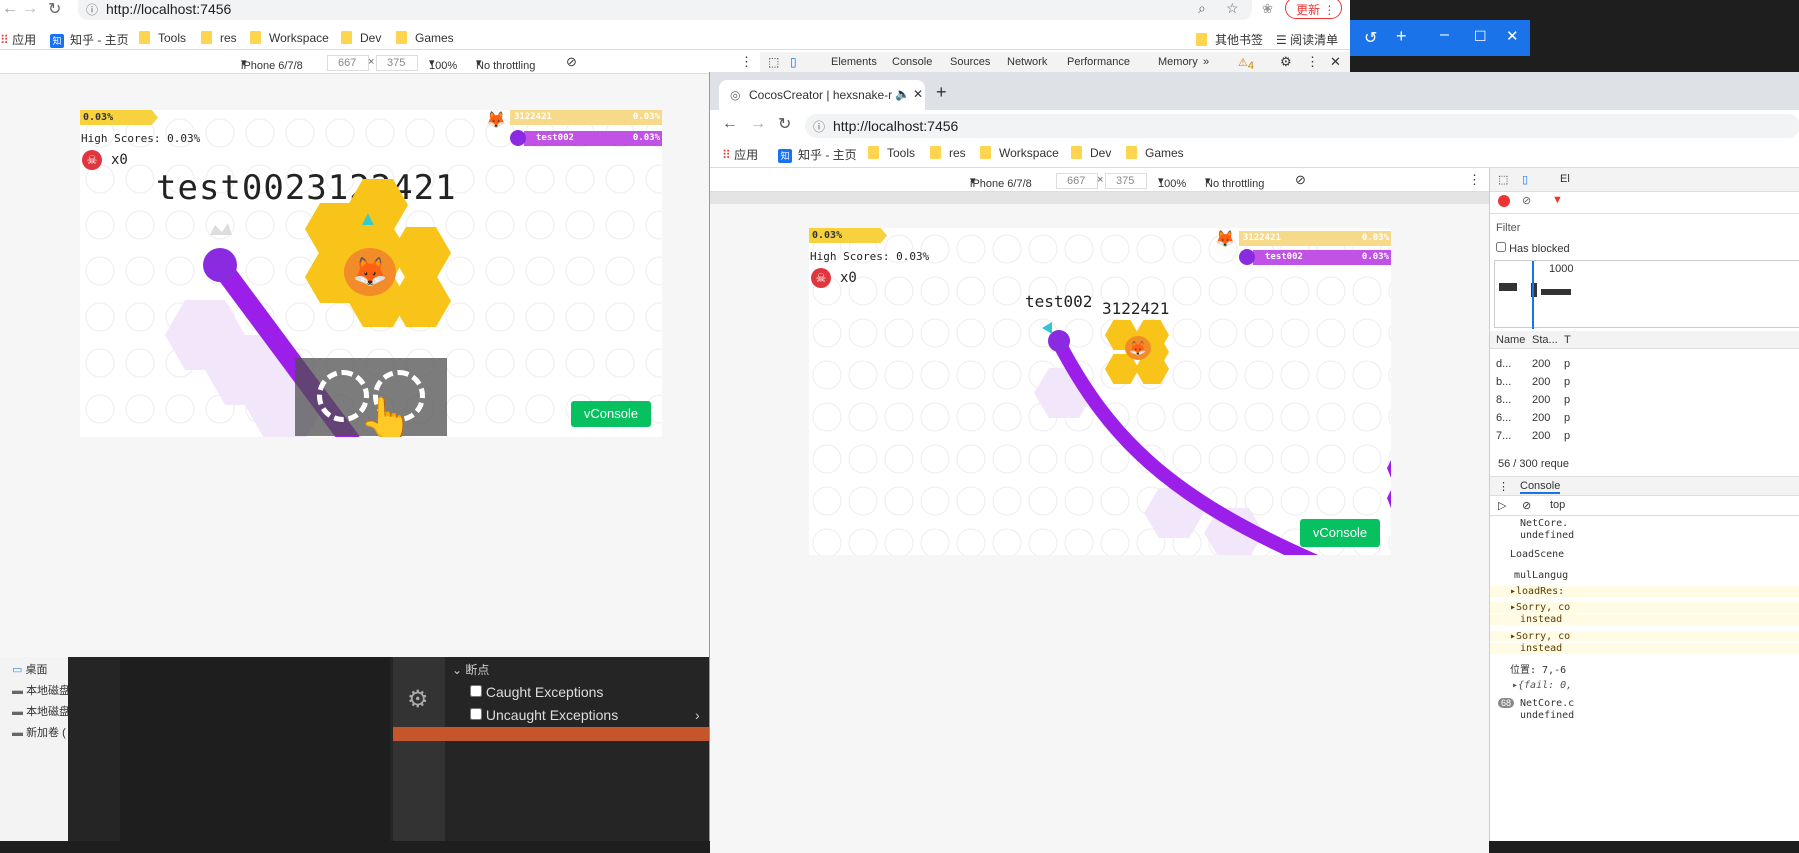 This screenshot has width=1799, height=853. What do you see at coordinates (361, 38) in the screenshot?
I see `bookmark-dev: Dev` at bounding box center [361, 38].